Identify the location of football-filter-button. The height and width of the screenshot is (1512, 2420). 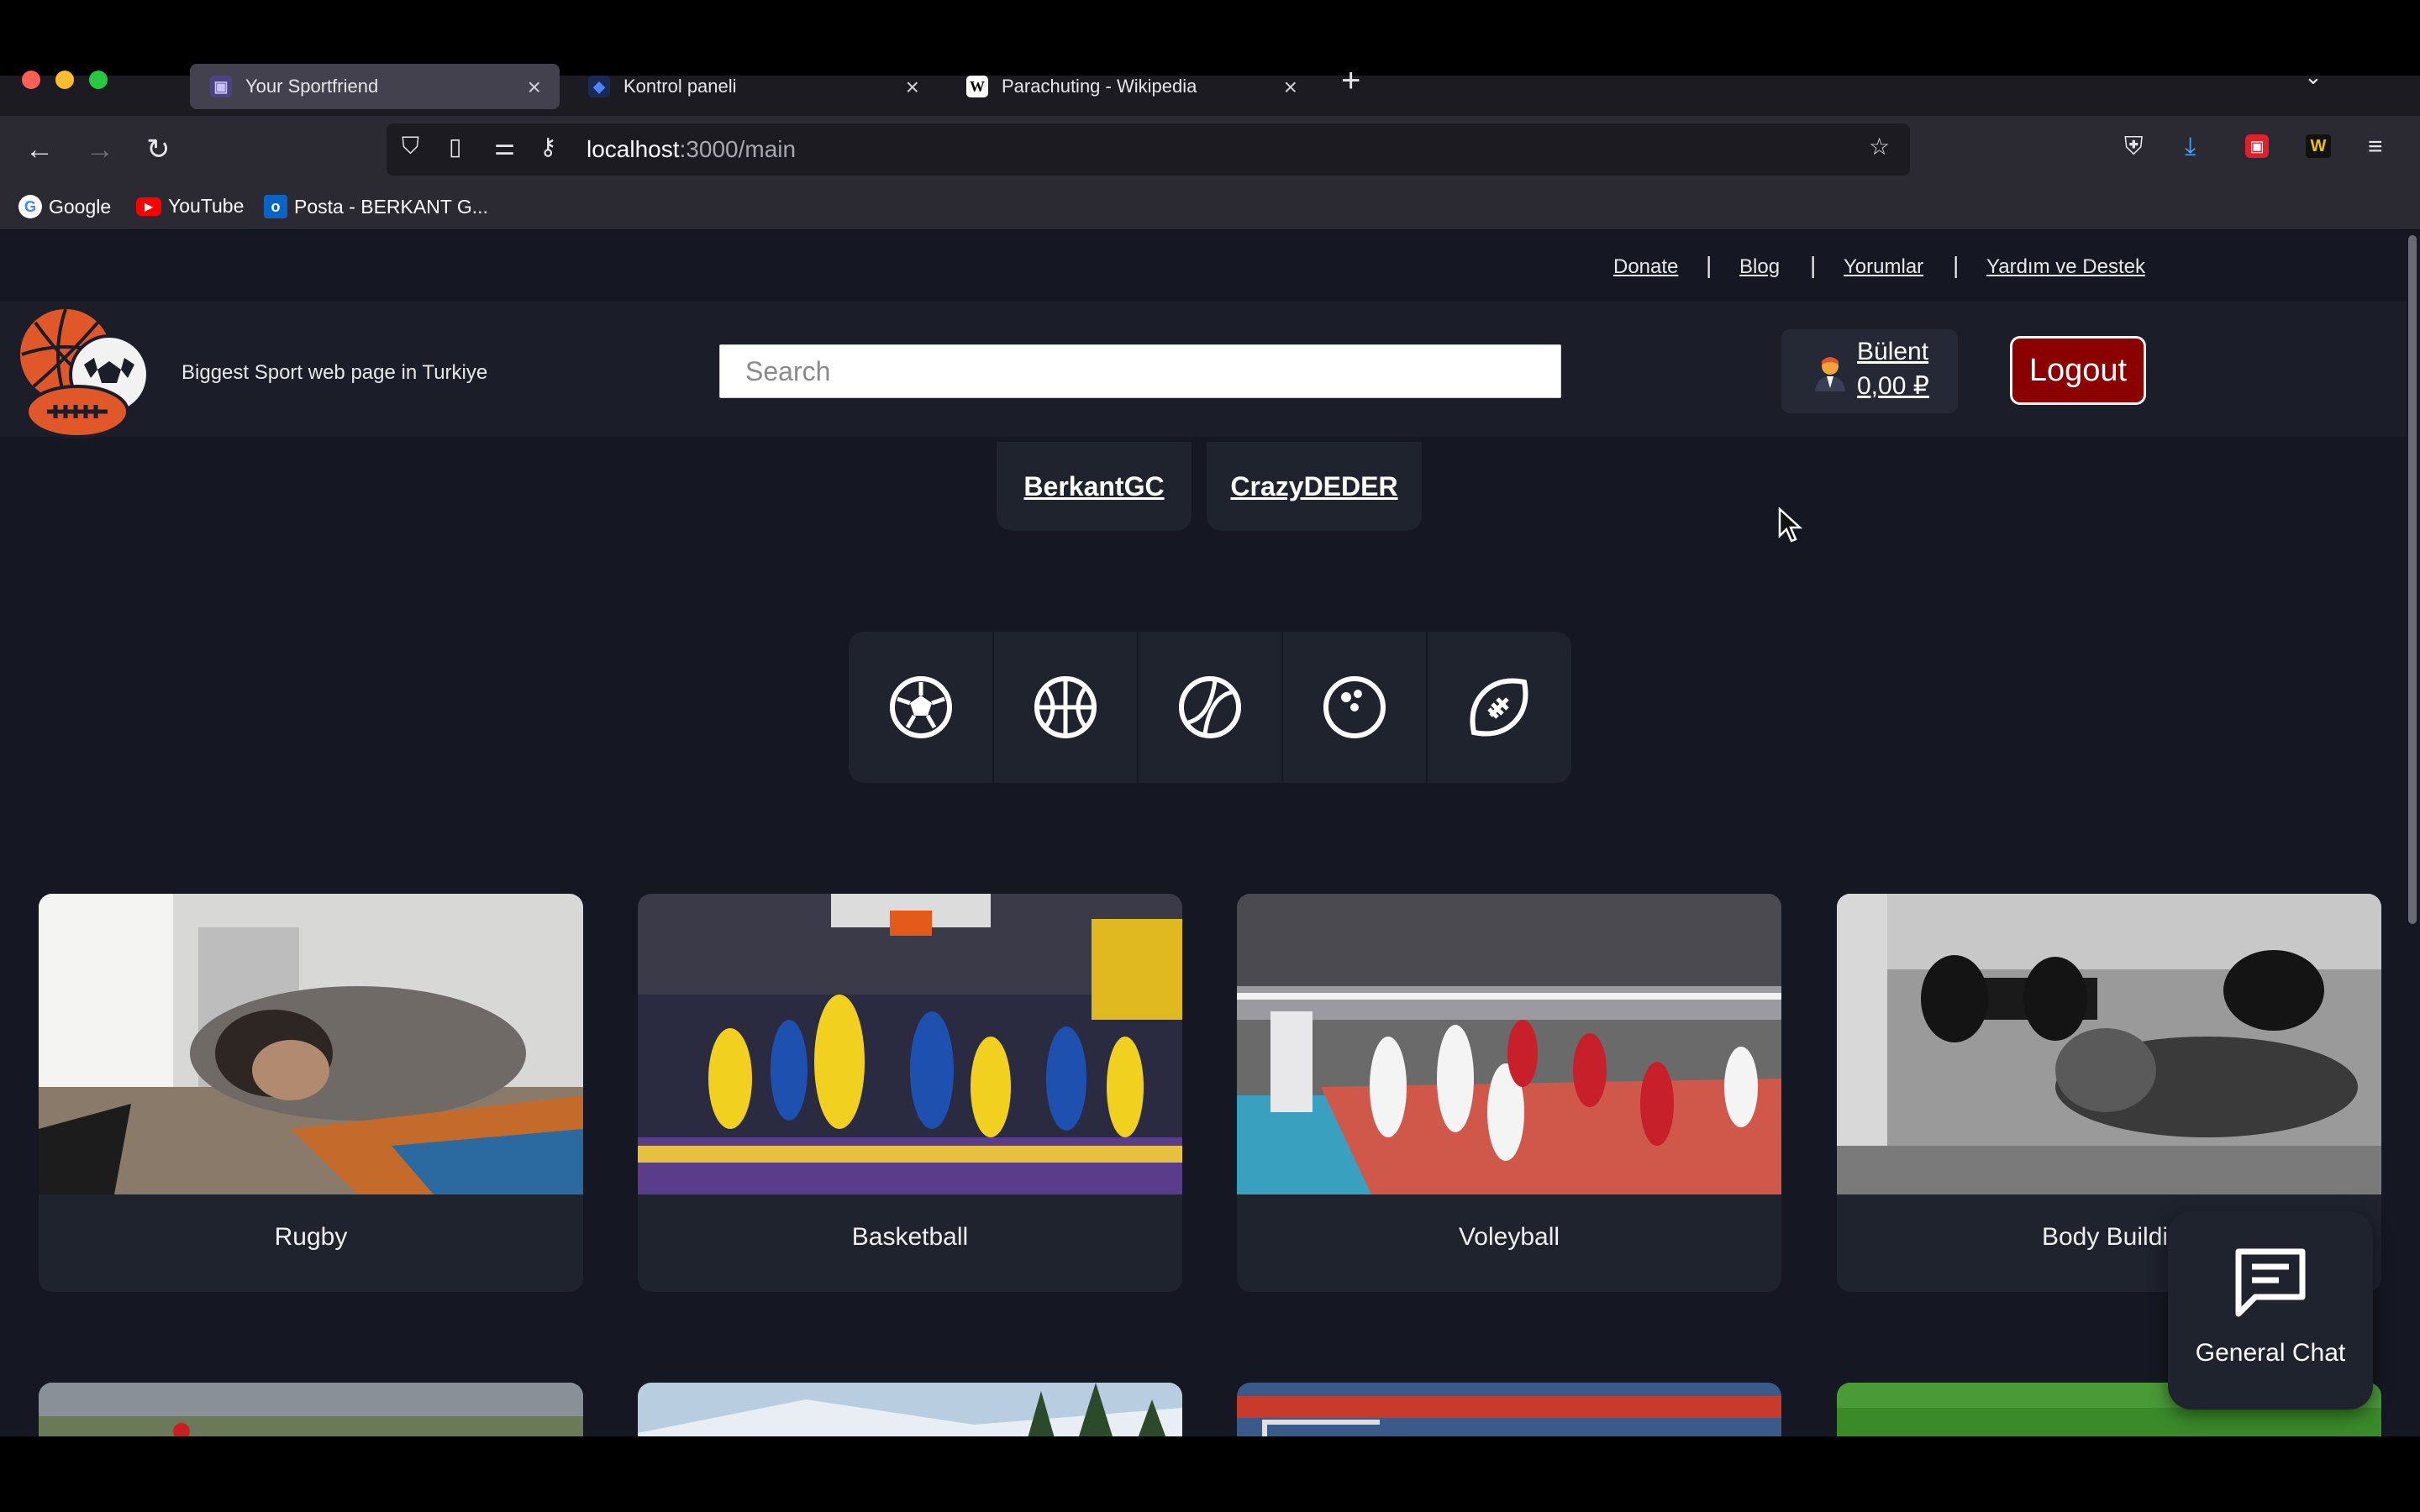
(1499, 707).